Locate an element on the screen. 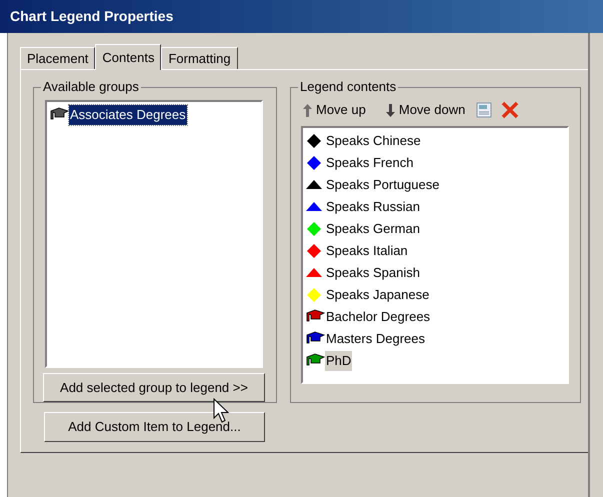 The image size is (603, 497). tab: Placement is located at coordinates (58, 58).